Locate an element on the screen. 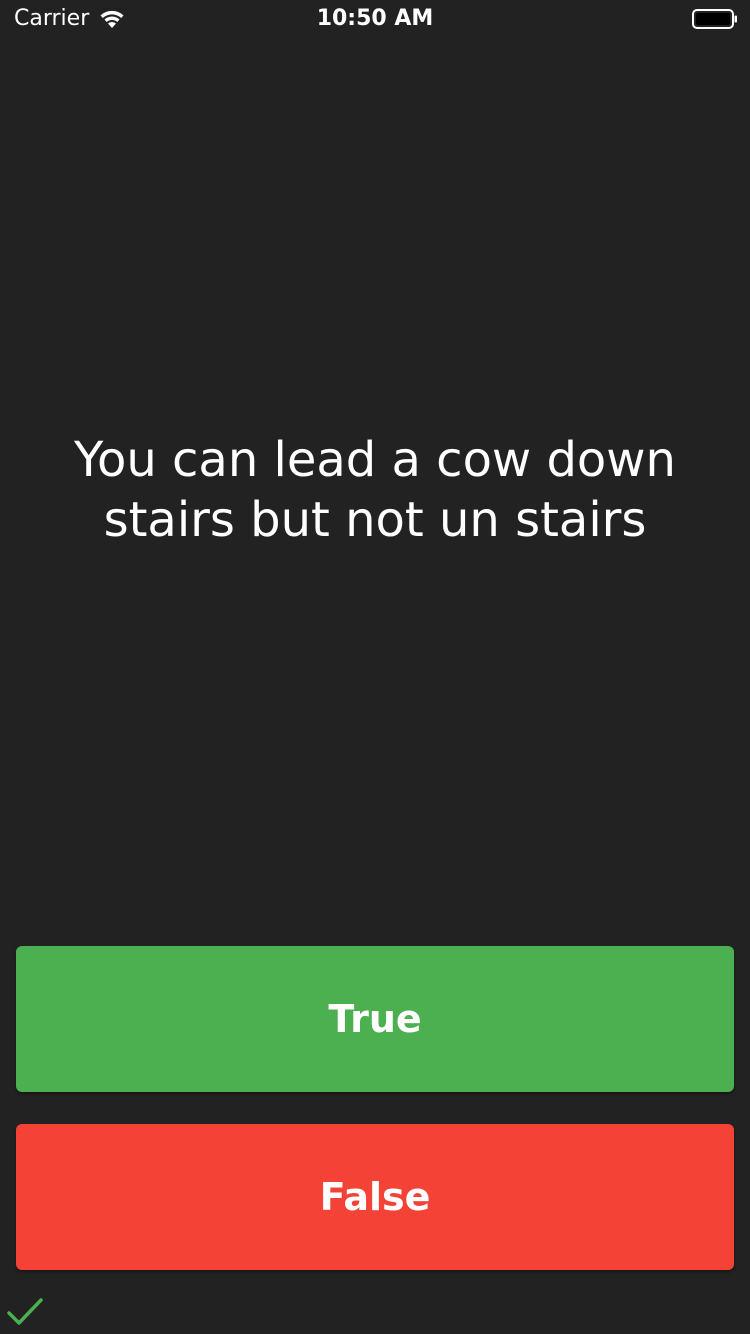 The image size is (750, 1334). false-button: False is located at coordinates (375, 1197).